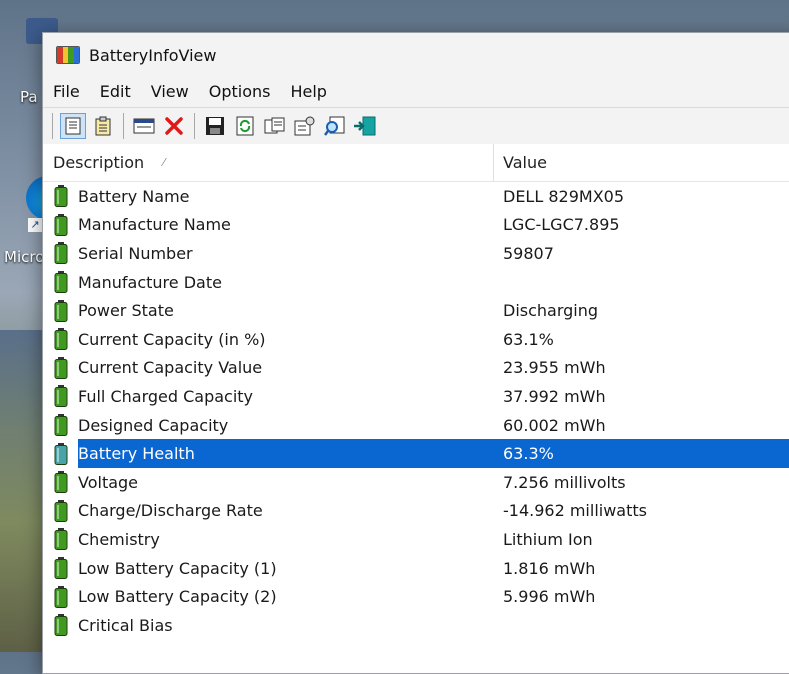  I want to click on row-description: Full Charged Capacity, so click(166, 396).